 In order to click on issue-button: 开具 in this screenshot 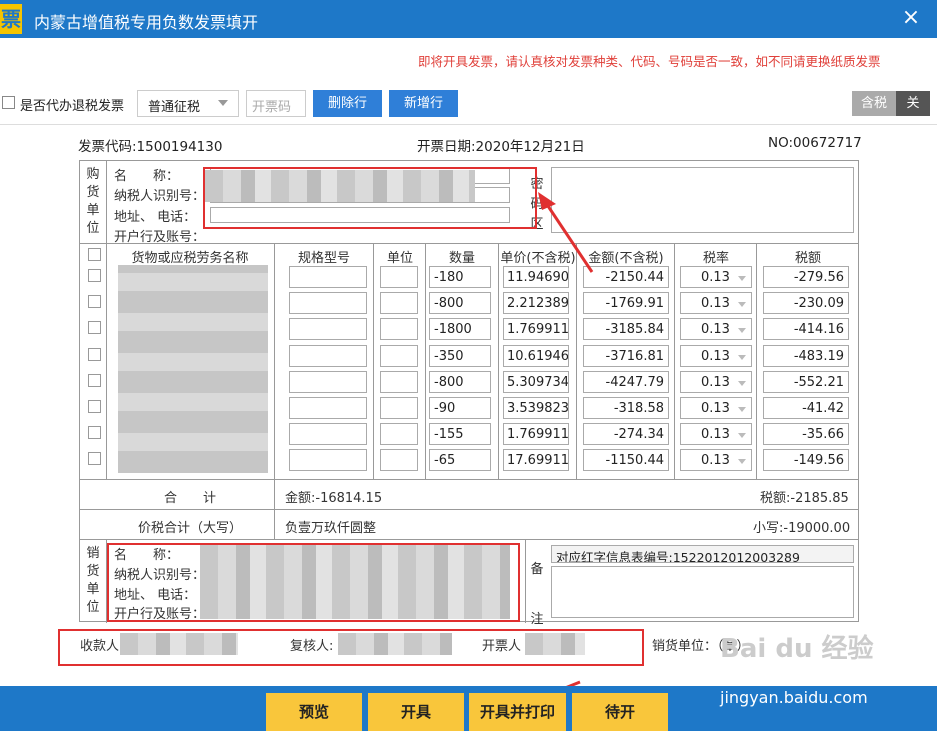, I will do `click(416, 712)`.